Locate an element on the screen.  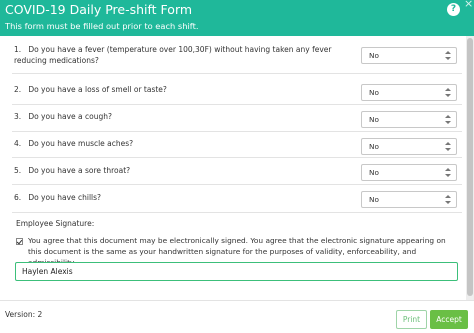
form-title: COVID-19 Daily Pre-shift Form is located at coordinates (99, 9).